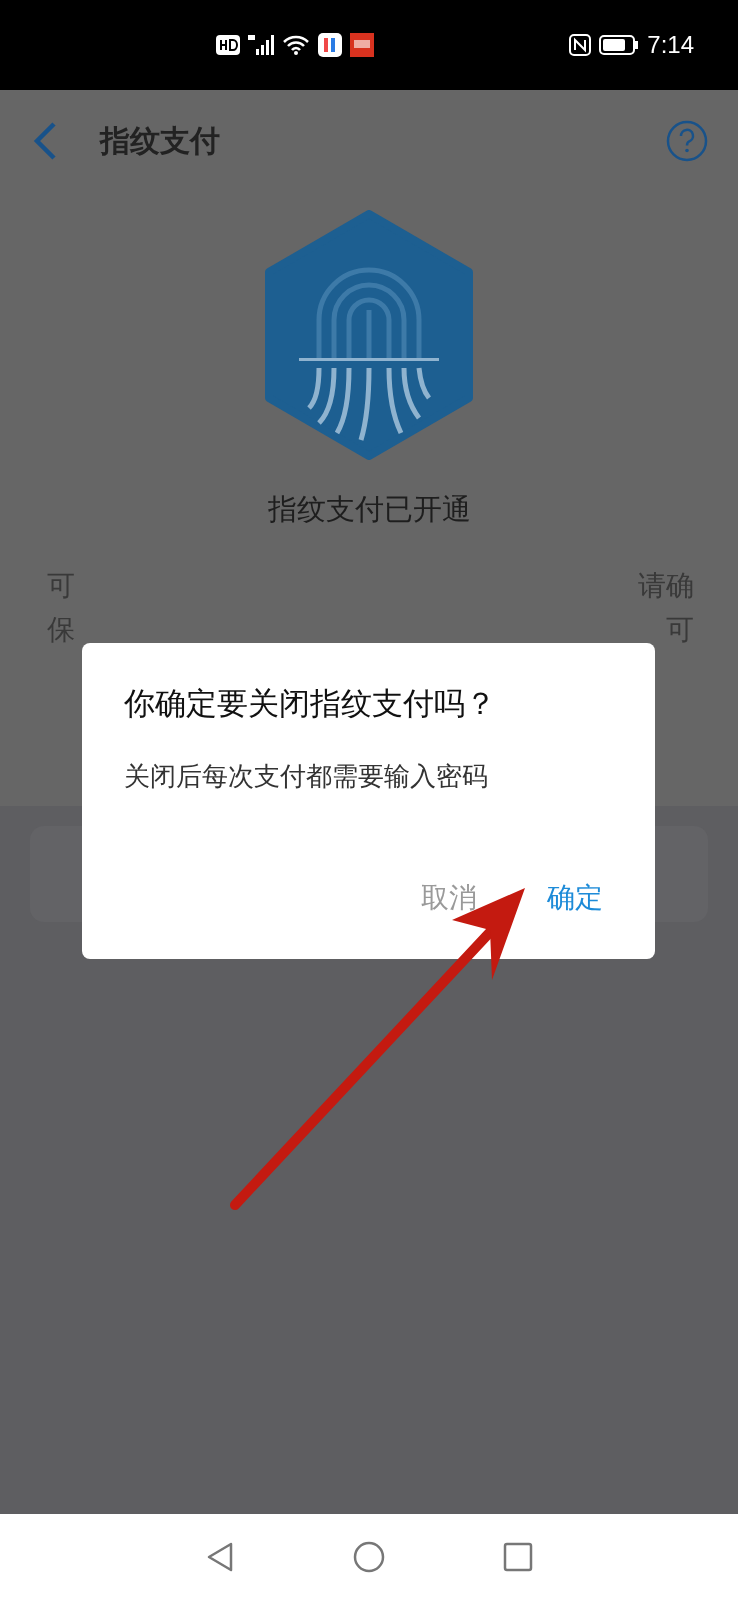 Image resolution: width=738 pixels, height=1600 pixels. What do you see at coordinates (449, 898) in the screenshot?
I see `cancel-button: 取消` at bounding box center [449, 898].